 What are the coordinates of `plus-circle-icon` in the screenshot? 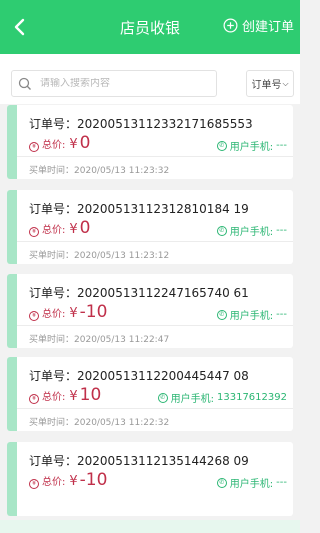 It's located at (230, 25).